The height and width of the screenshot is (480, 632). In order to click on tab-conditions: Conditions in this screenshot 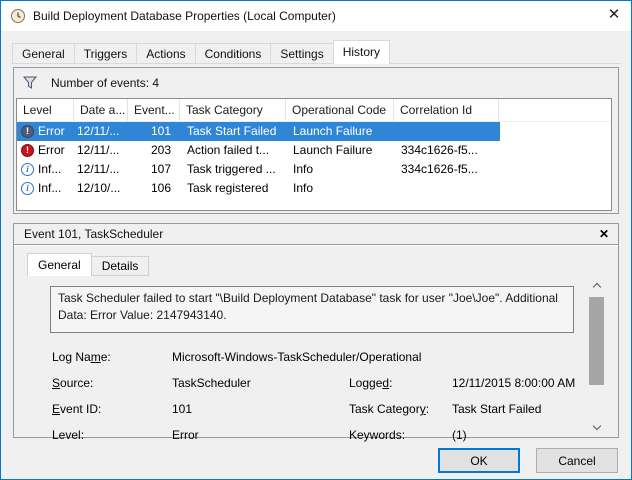, I will do `click(233, 53)`.